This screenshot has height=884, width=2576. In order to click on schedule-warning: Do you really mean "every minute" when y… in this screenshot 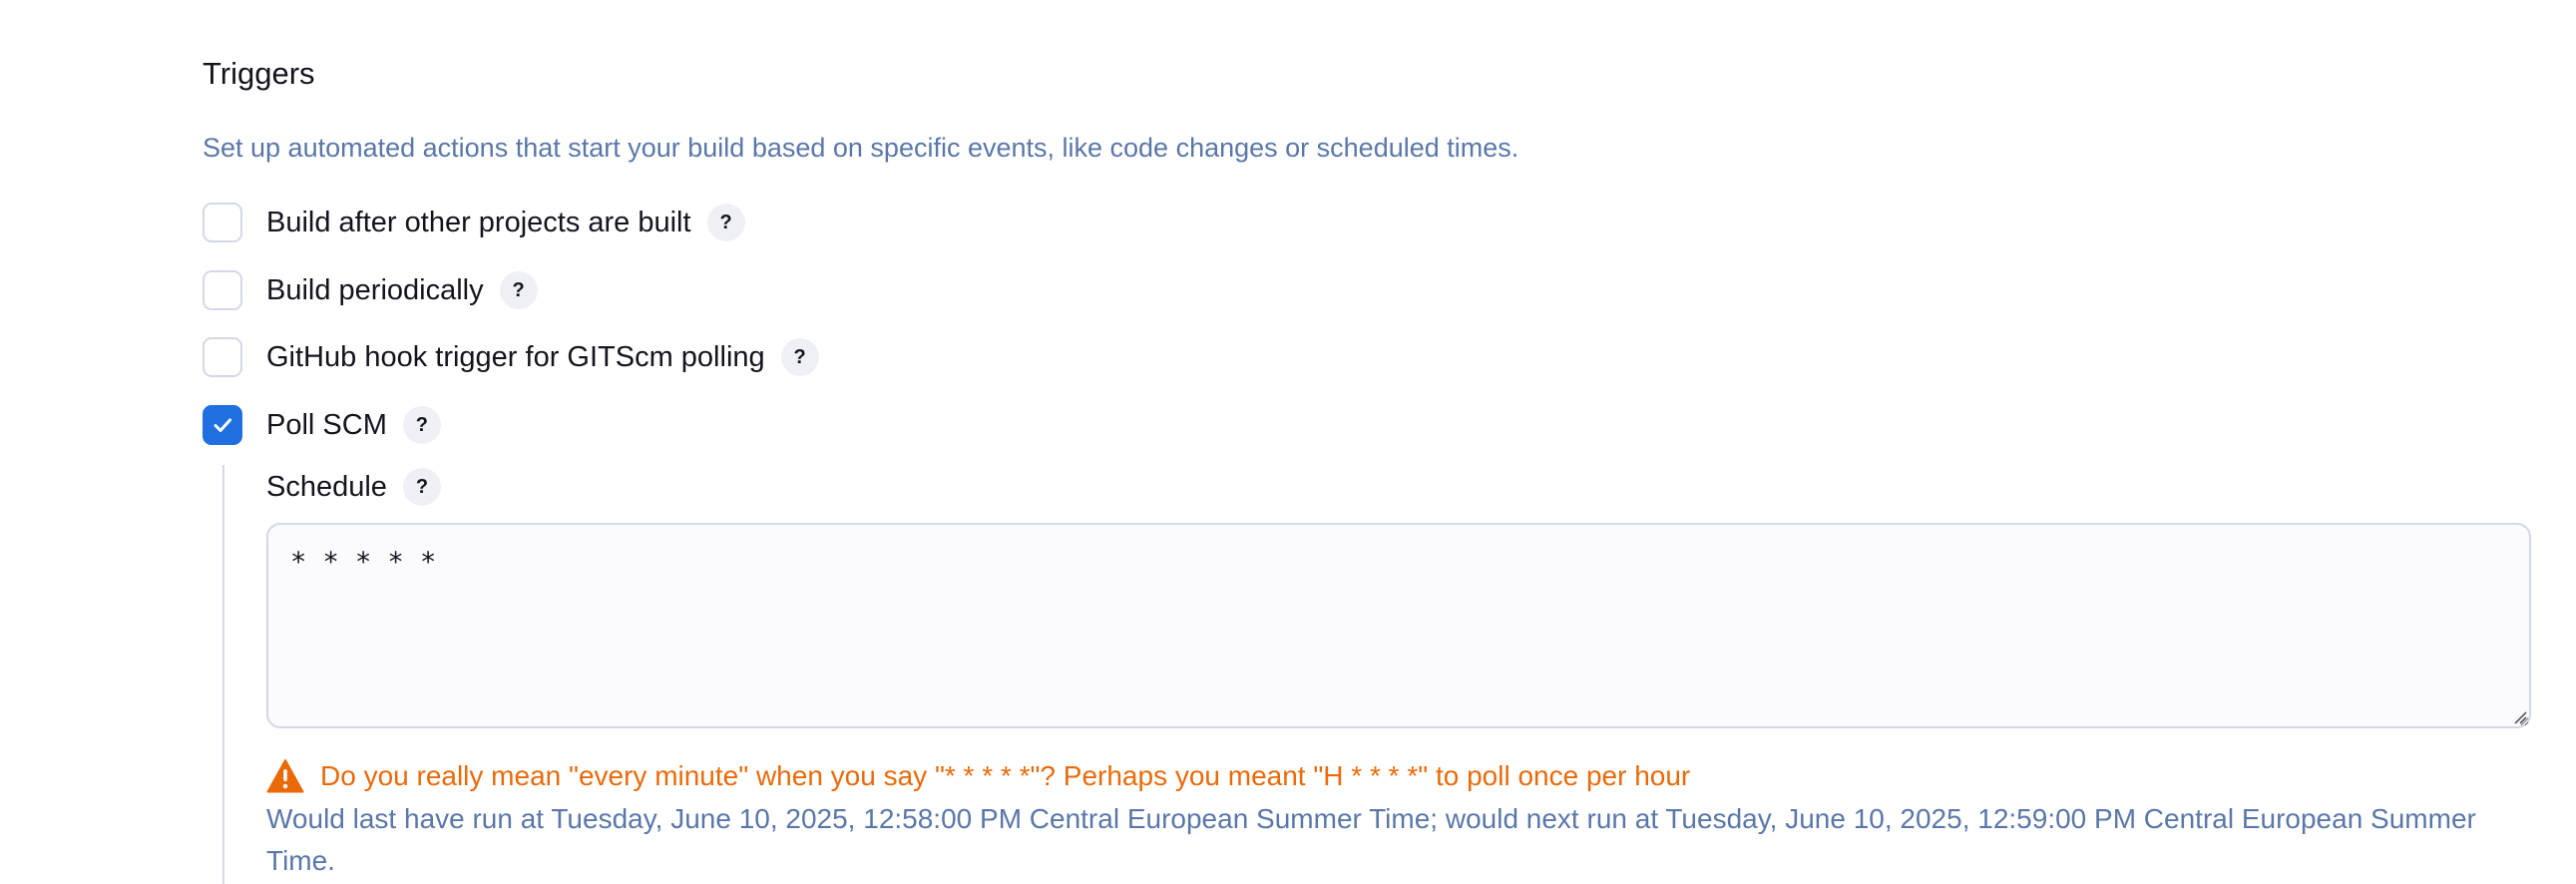, I will do `click(978, 776)`.